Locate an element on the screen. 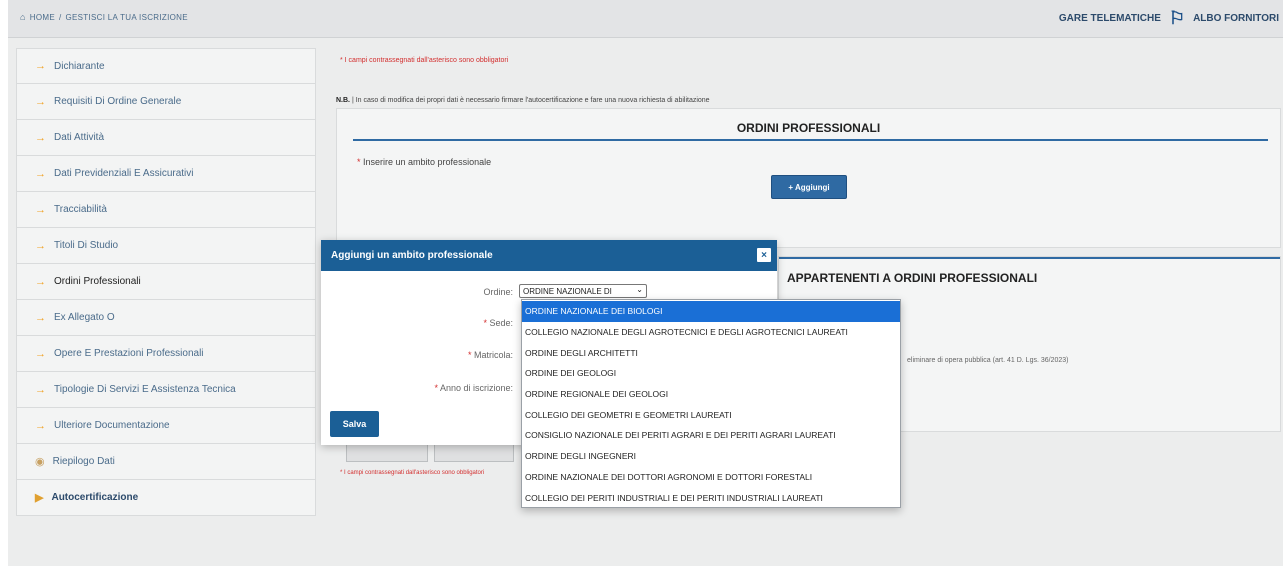 The width and height of the screenshot is (1283, 566). top-links: GARE TELEMATICHE ⚐ ALBO FORNITORI is located at coordinates (1169, 18).